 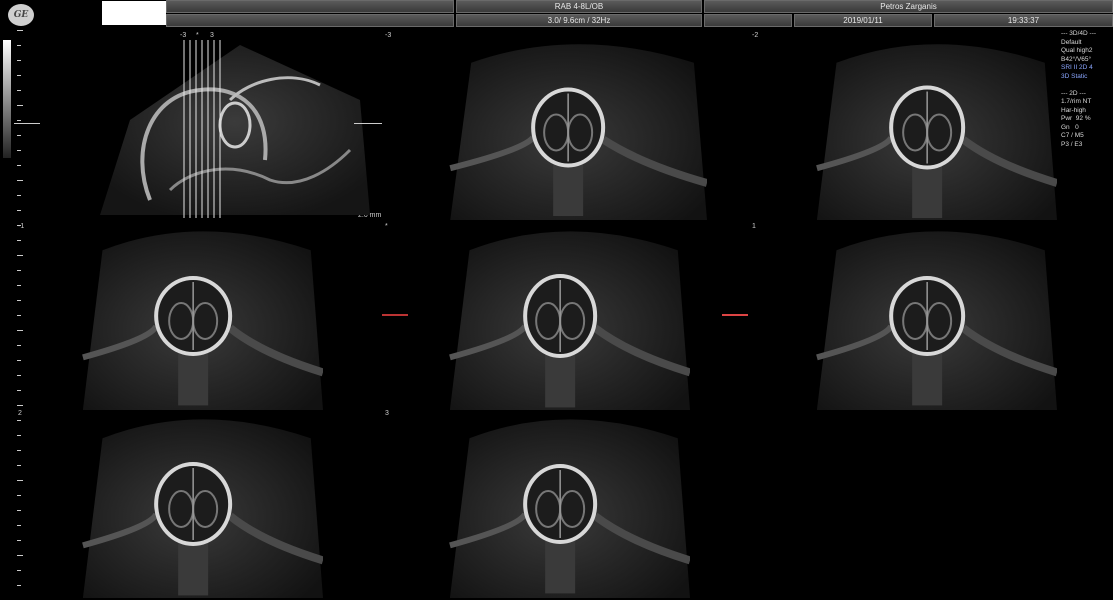 What do you see at coordinates (27, 123) in the screenshot?
I see `depth-marker` at bounding box center [27, 123].